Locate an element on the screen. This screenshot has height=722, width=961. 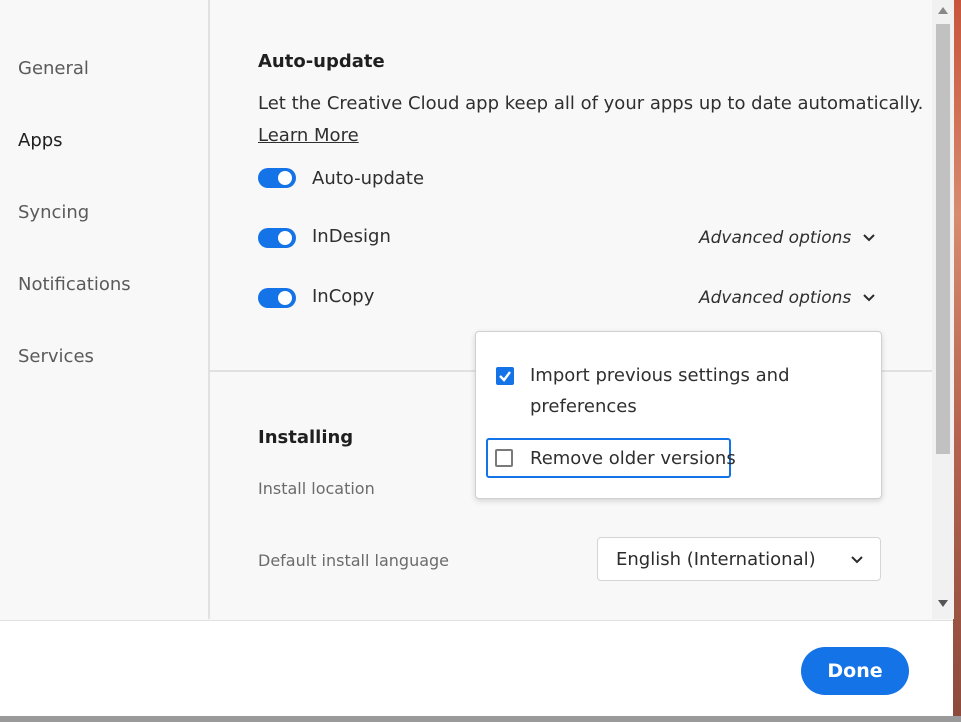
installing-heading: Installing is located at coordinates (306, 437).